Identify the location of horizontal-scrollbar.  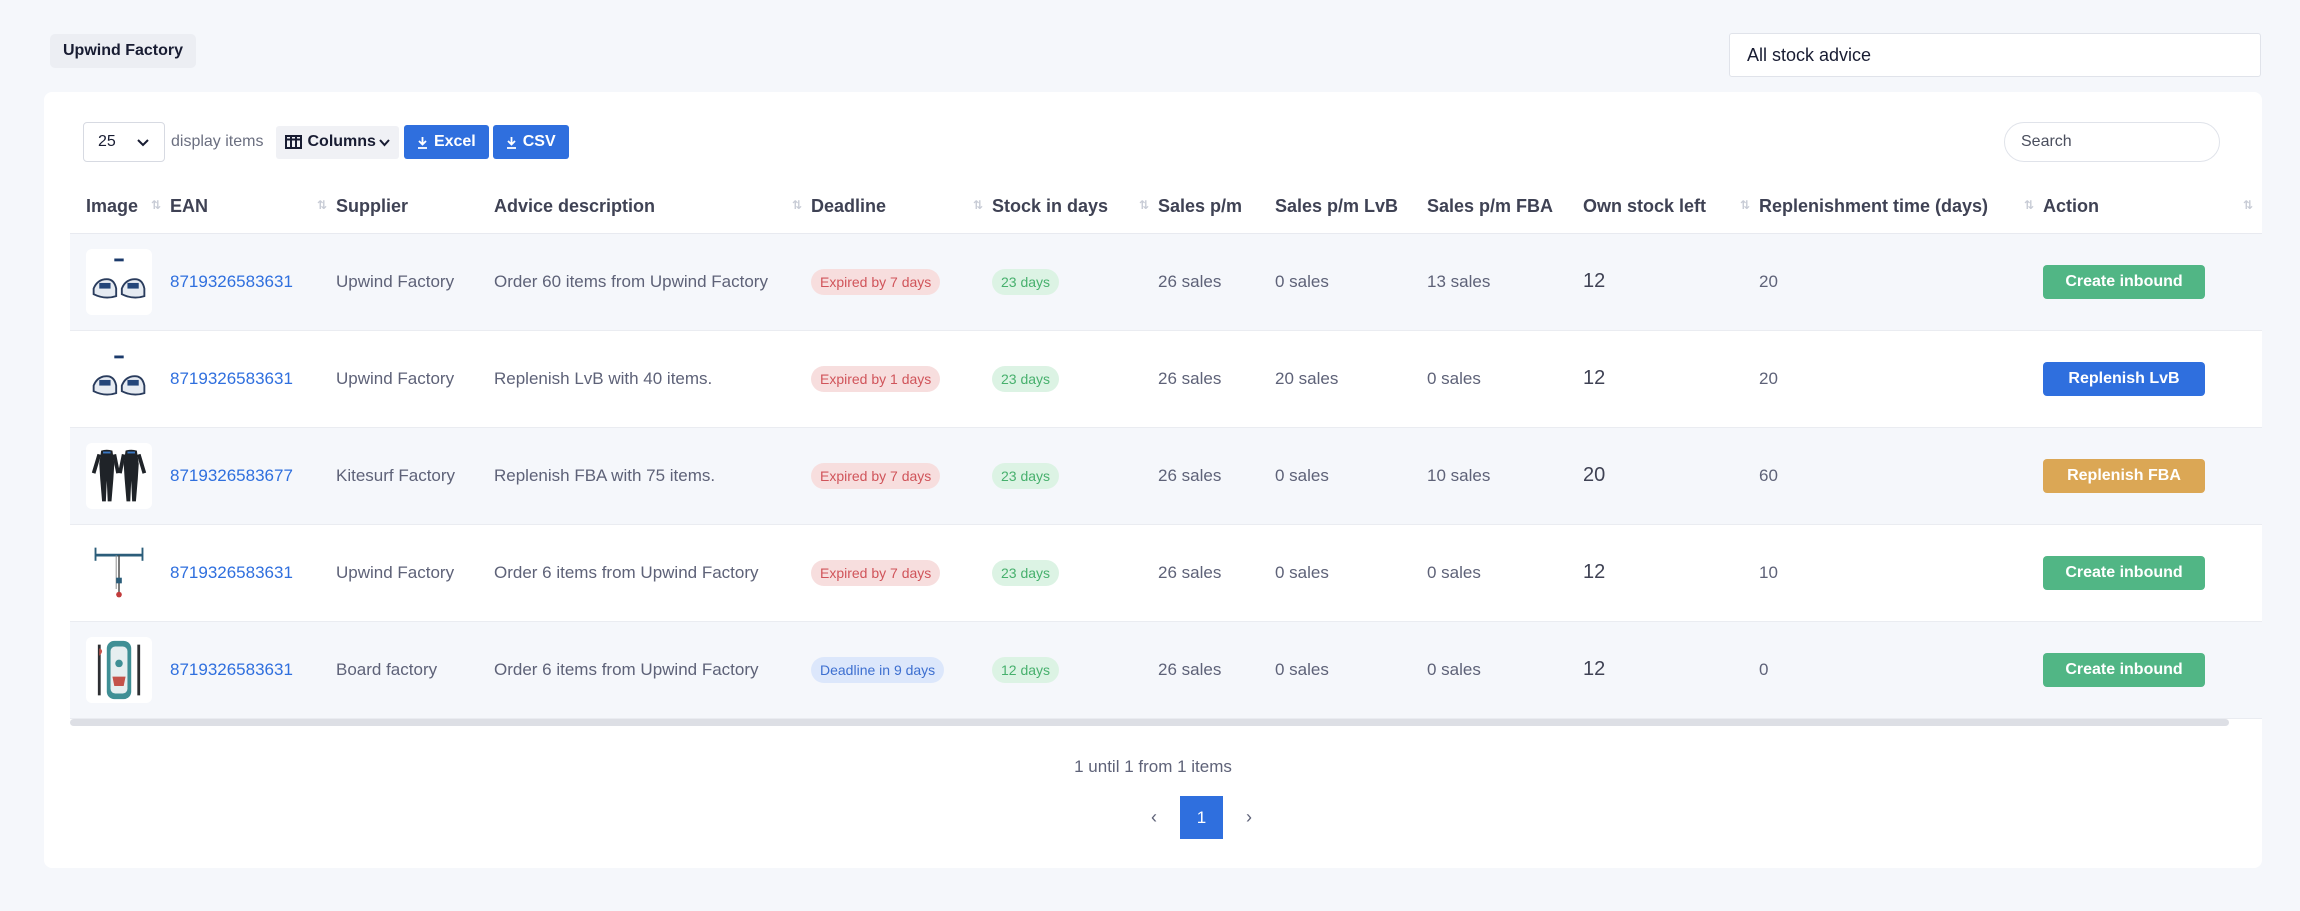
(1149, 722).